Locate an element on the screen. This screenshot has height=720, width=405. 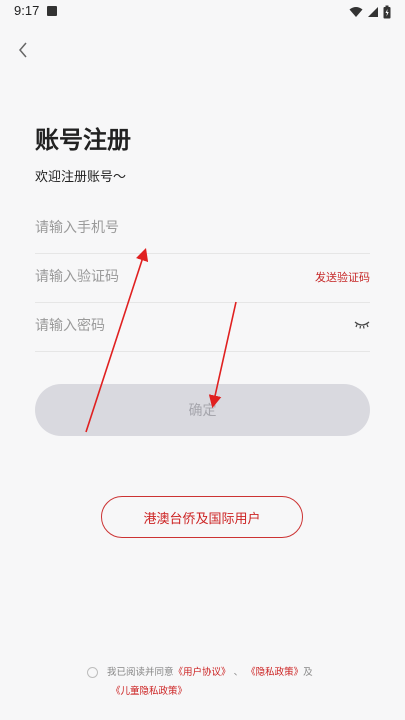
agreement-row: 我已阅读并同意《用户协议》 、 《隐私政策》及 《儿童隐私政策》 is located at coordinates (237, 684).